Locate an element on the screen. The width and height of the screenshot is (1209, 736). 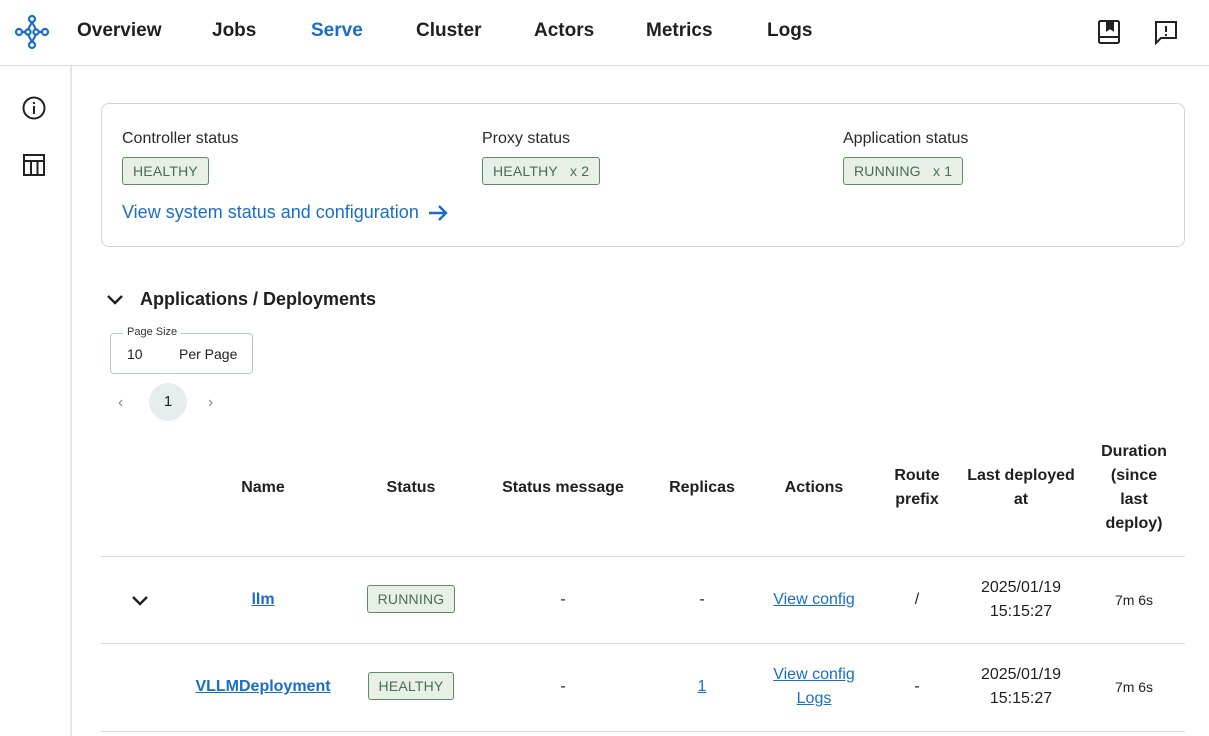
table-icon is located at coordinates (34, 165).